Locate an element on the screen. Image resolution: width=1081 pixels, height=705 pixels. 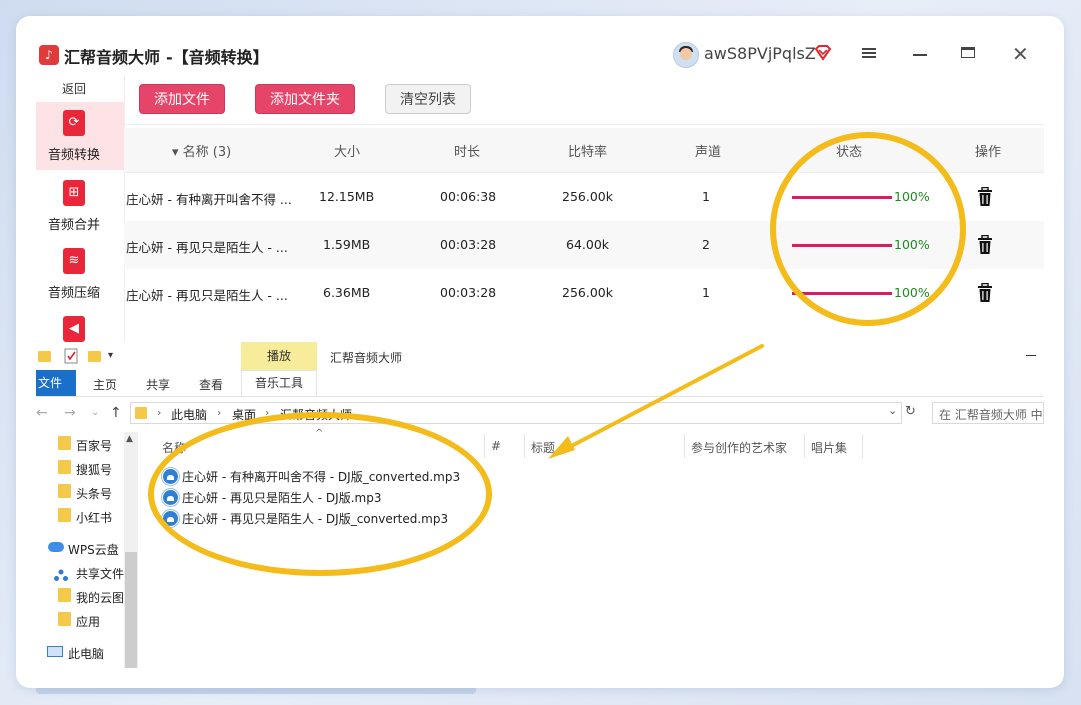
nav-item-toutiao: 头条号 is located at coordinates (94, 493).